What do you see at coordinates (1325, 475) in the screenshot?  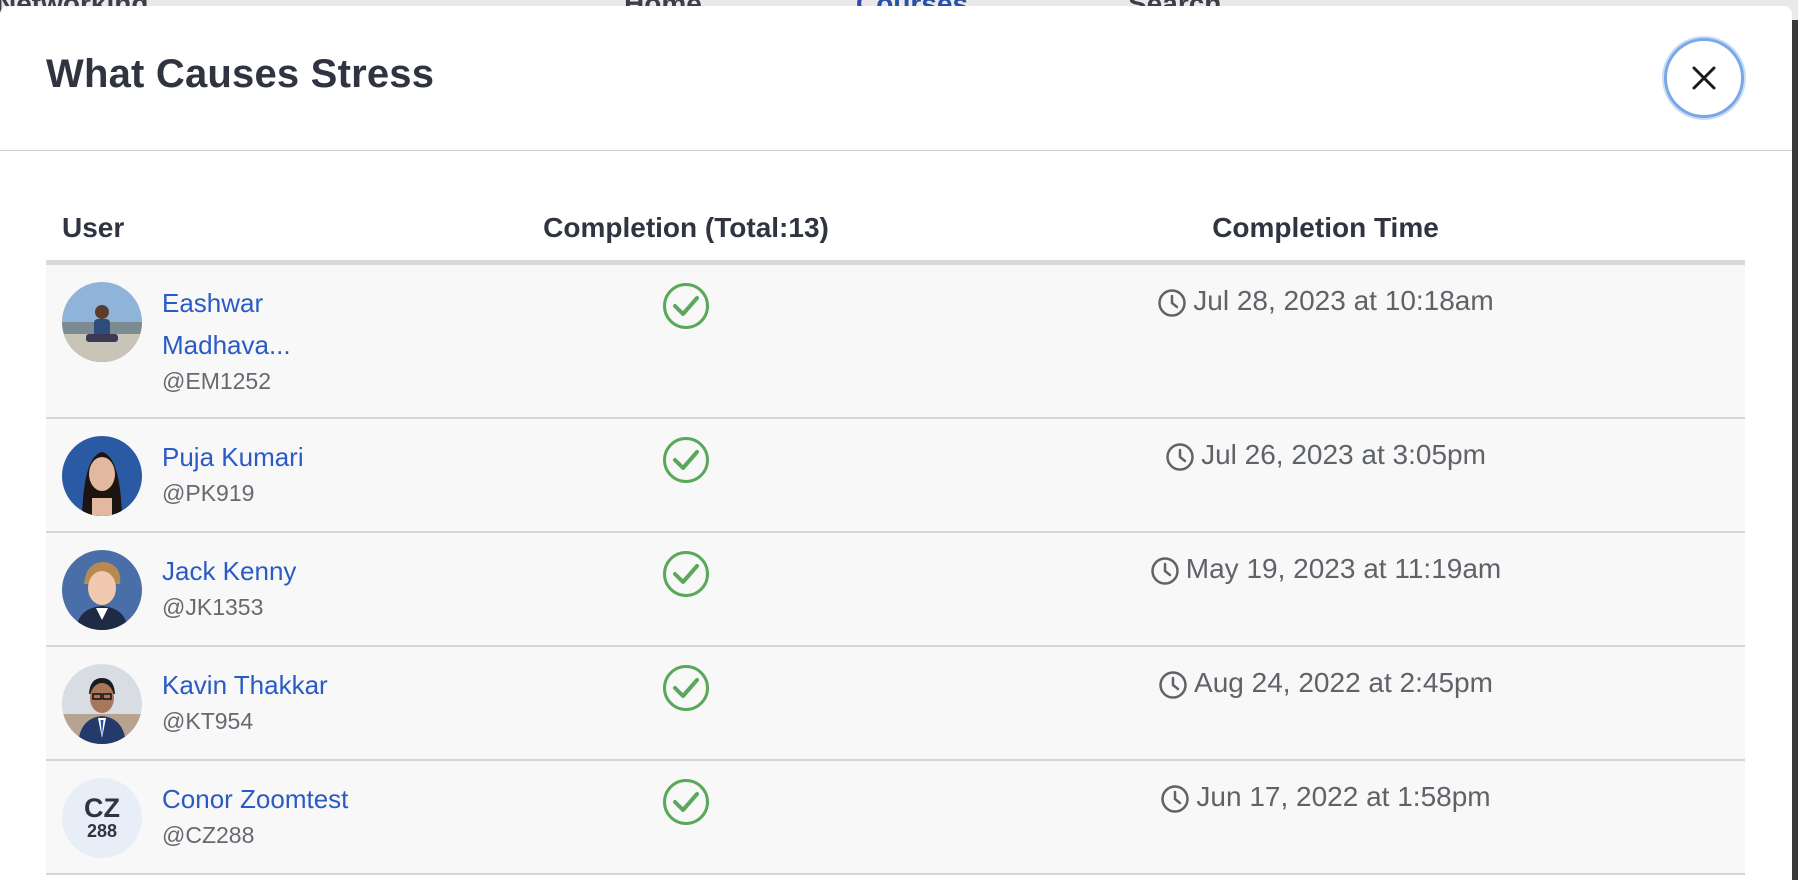 I see `completion-time-cell: Jul 26, 2023 at 3:05pm` at bounding box center [1325, 475].